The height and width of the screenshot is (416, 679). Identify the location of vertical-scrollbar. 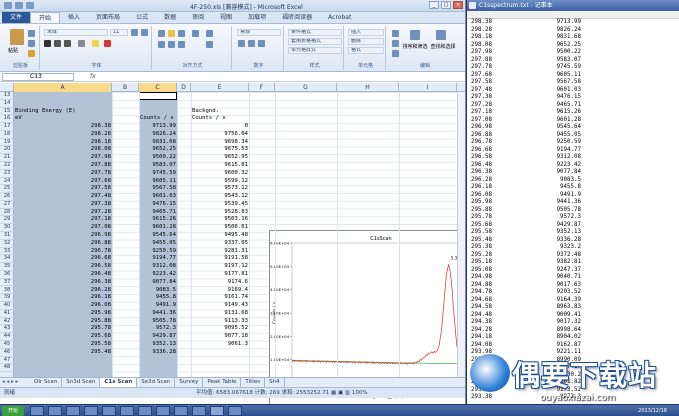
(461, 234).